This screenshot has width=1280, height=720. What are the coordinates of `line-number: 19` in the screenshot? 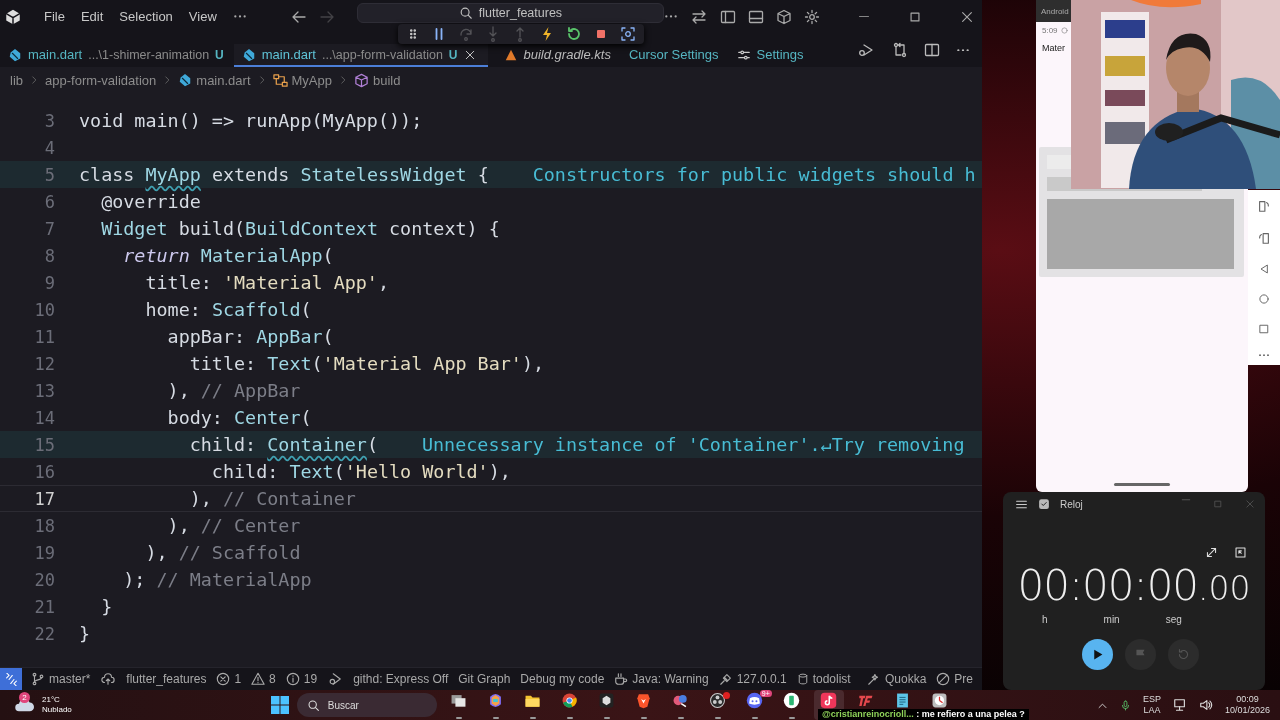 It's located at (44, 552).